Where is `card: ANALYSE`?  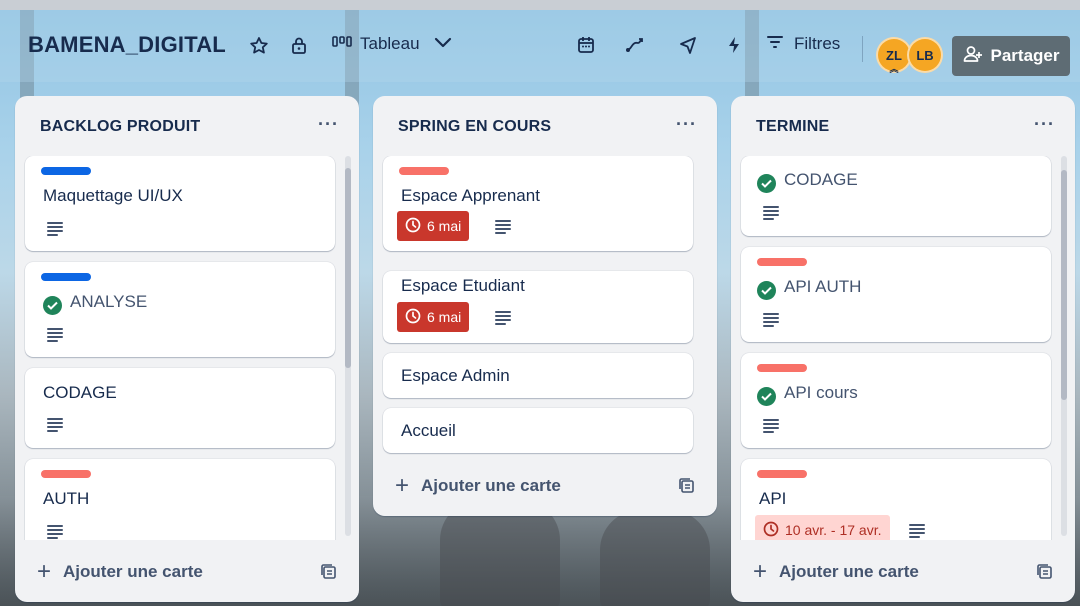
card: ANALYSE is located at coordinates (180, 309).